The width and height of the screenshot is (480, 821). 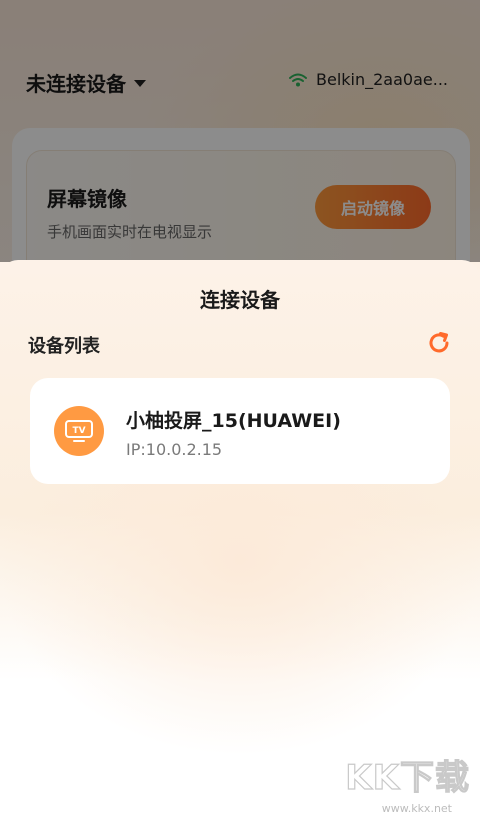 I want to click on device-list-label: 设备列表, so click(x=64, y=346).